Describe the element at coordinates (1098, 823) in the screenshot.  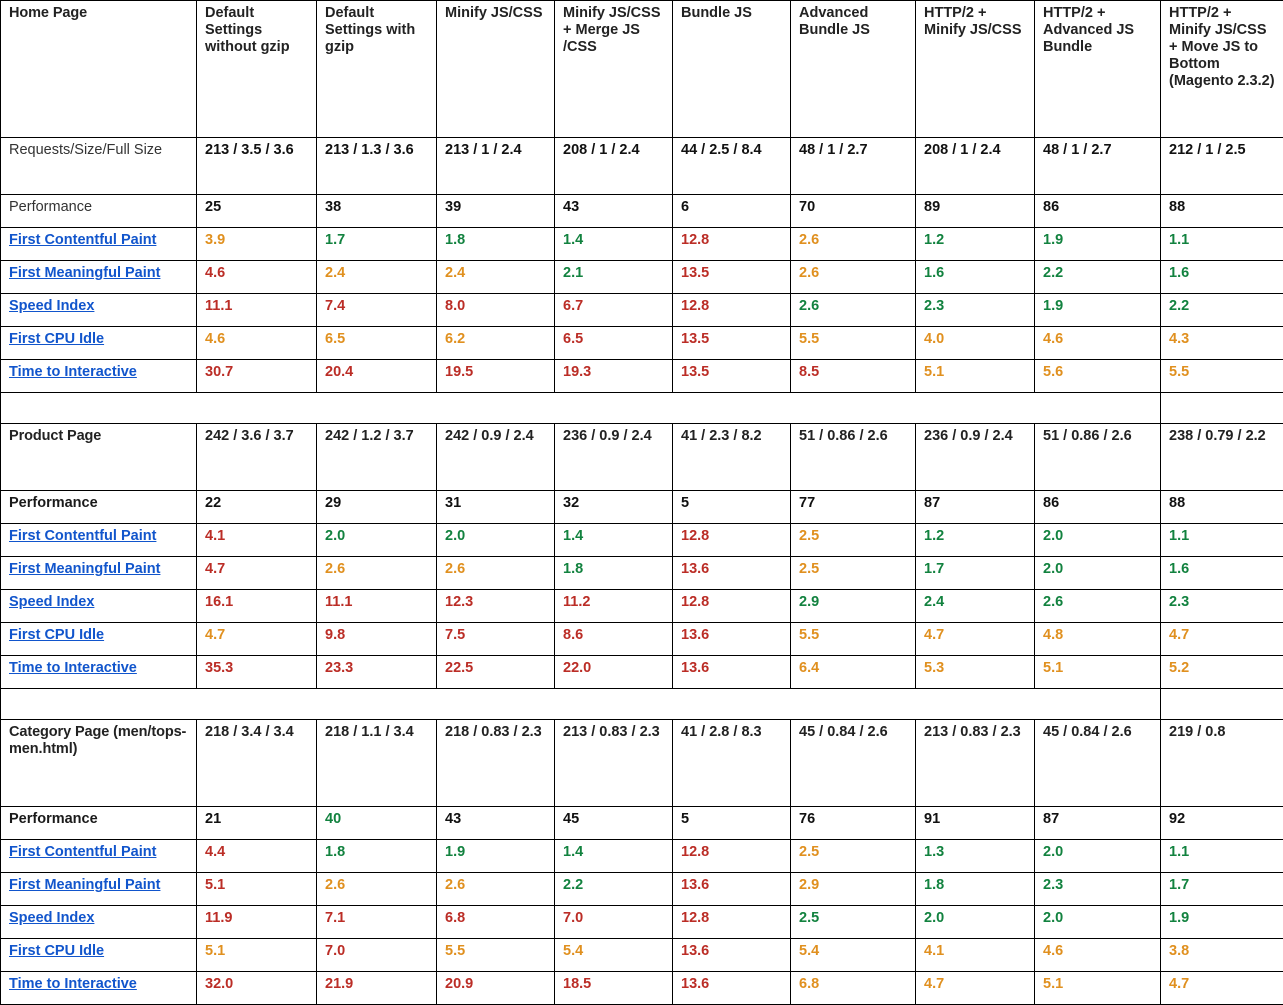
I see `cell-performance-8: 87` at that location.